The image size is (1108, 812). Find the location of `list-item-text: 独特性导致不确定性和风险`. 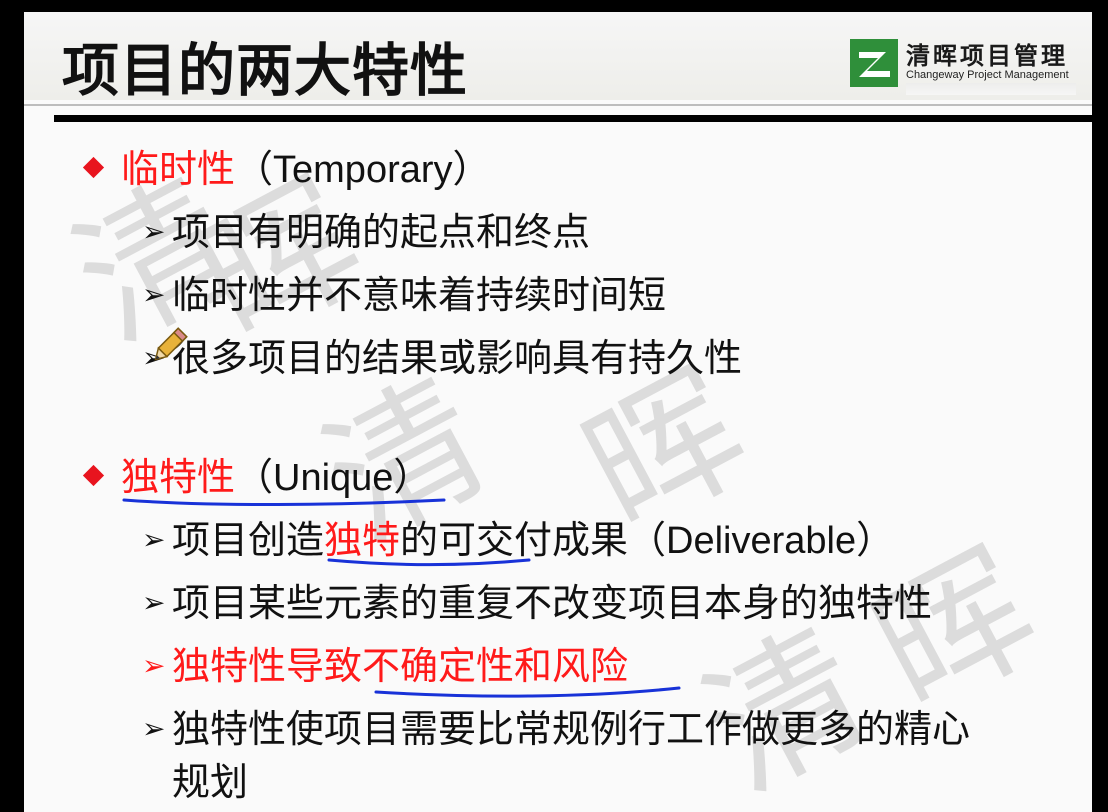

list-item-text: 独特性导致不确定性和风险 is located at coordinates (400, 666).